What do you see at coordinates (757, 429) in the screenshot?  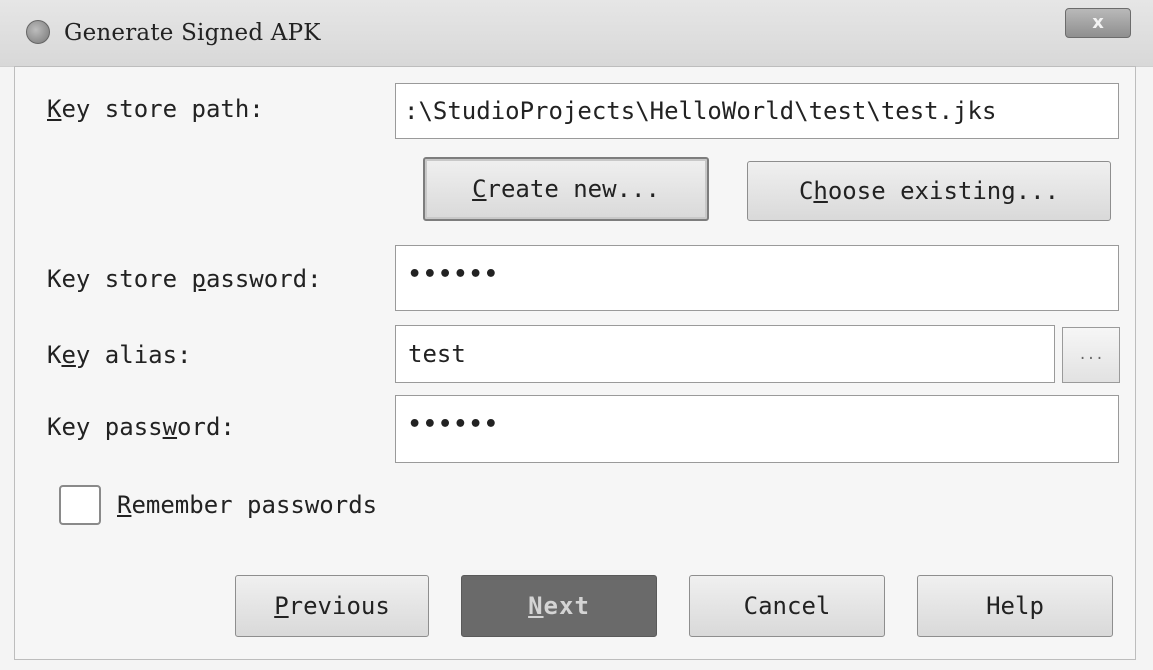 I see `key-password-field: ••••••` at bounding box center [757, 429].